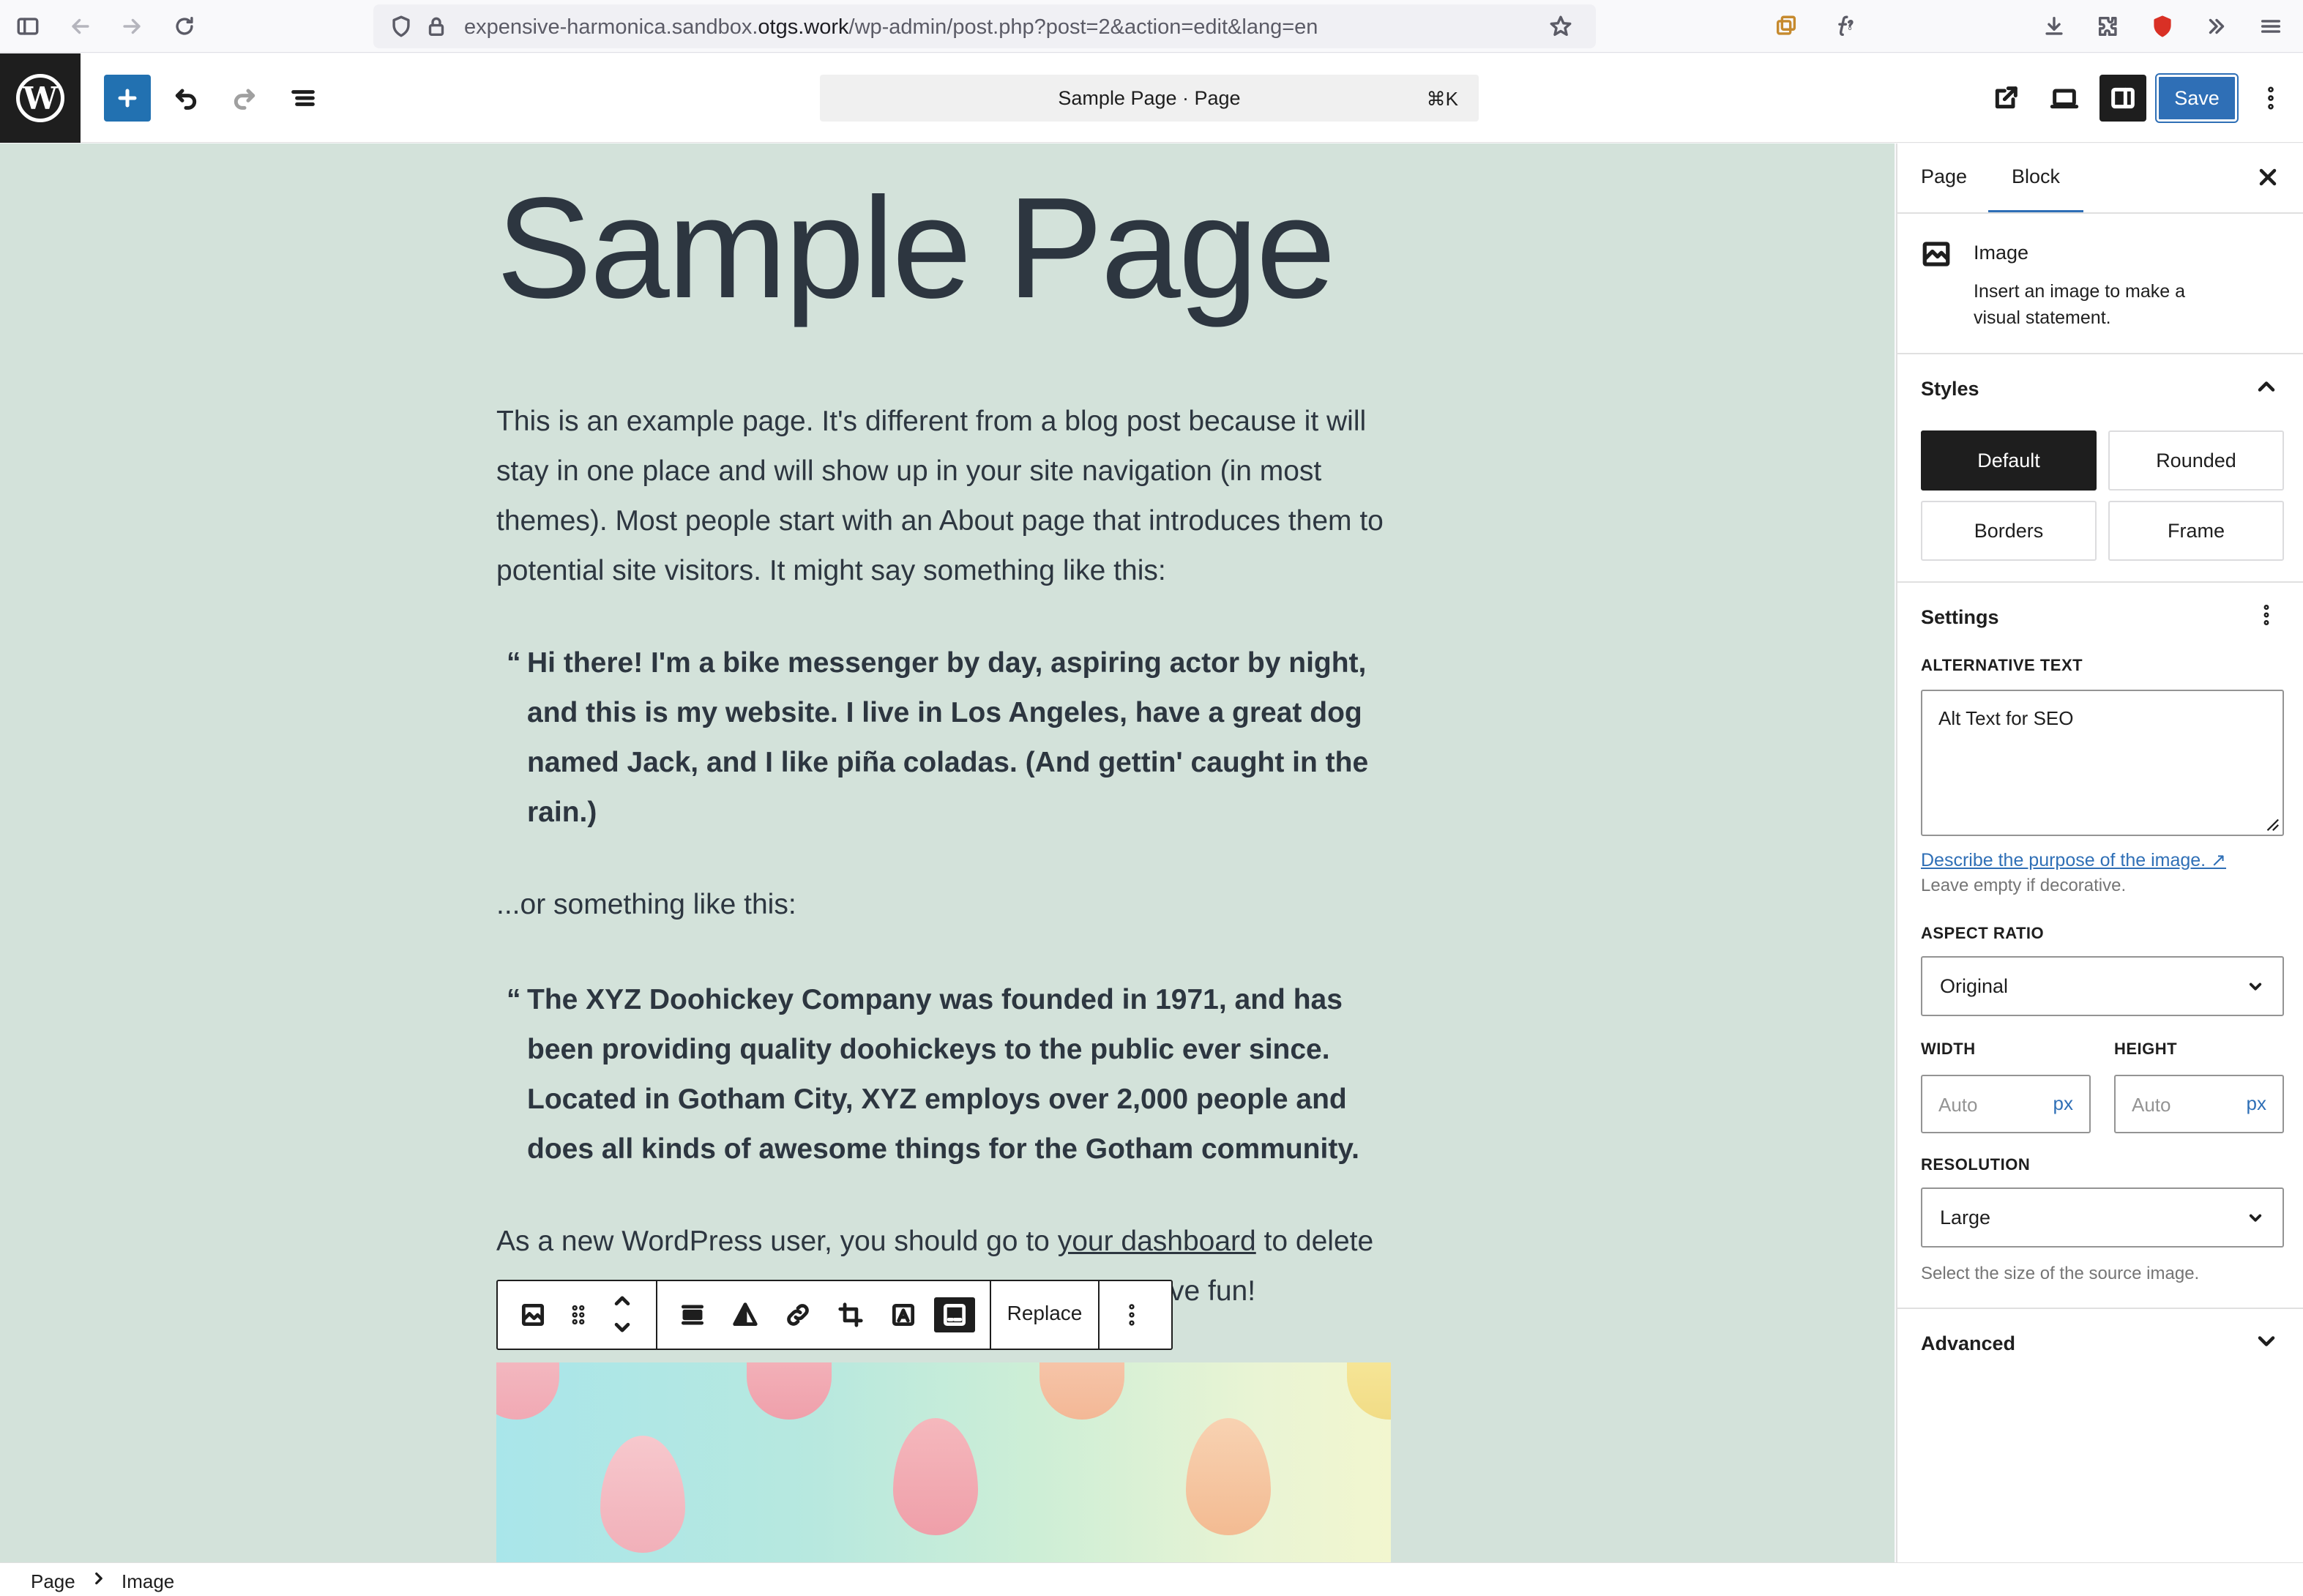 The width and height of the screenshot is (2303, 1596). Describe the element at coordinates (2268, 388) in the screenshot. I see `styles-panel-toggle` at that location.